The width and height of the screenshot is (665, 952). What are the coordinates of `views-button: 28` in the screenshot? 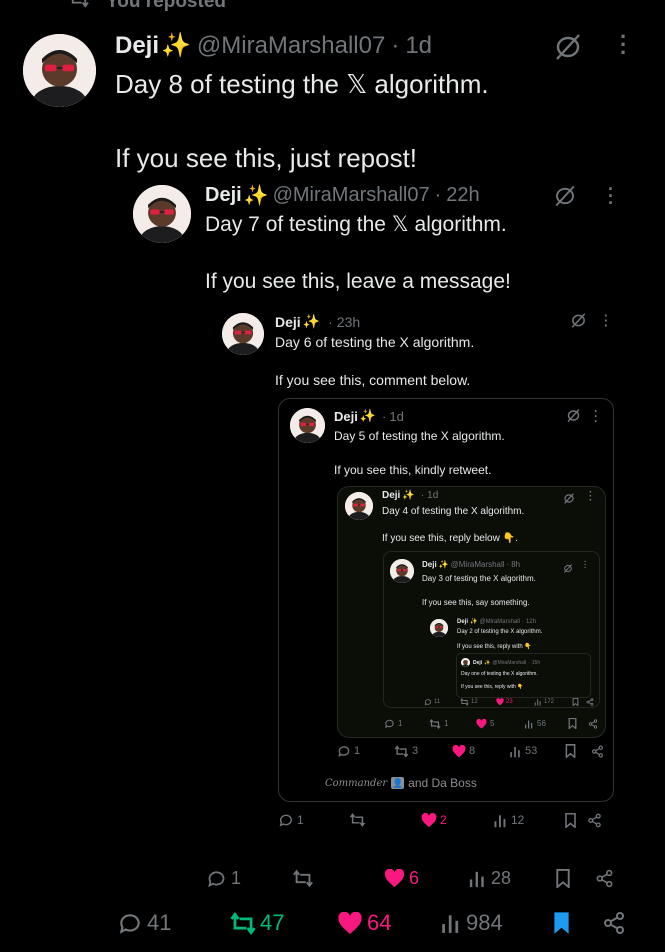 It's located at (511, 878).